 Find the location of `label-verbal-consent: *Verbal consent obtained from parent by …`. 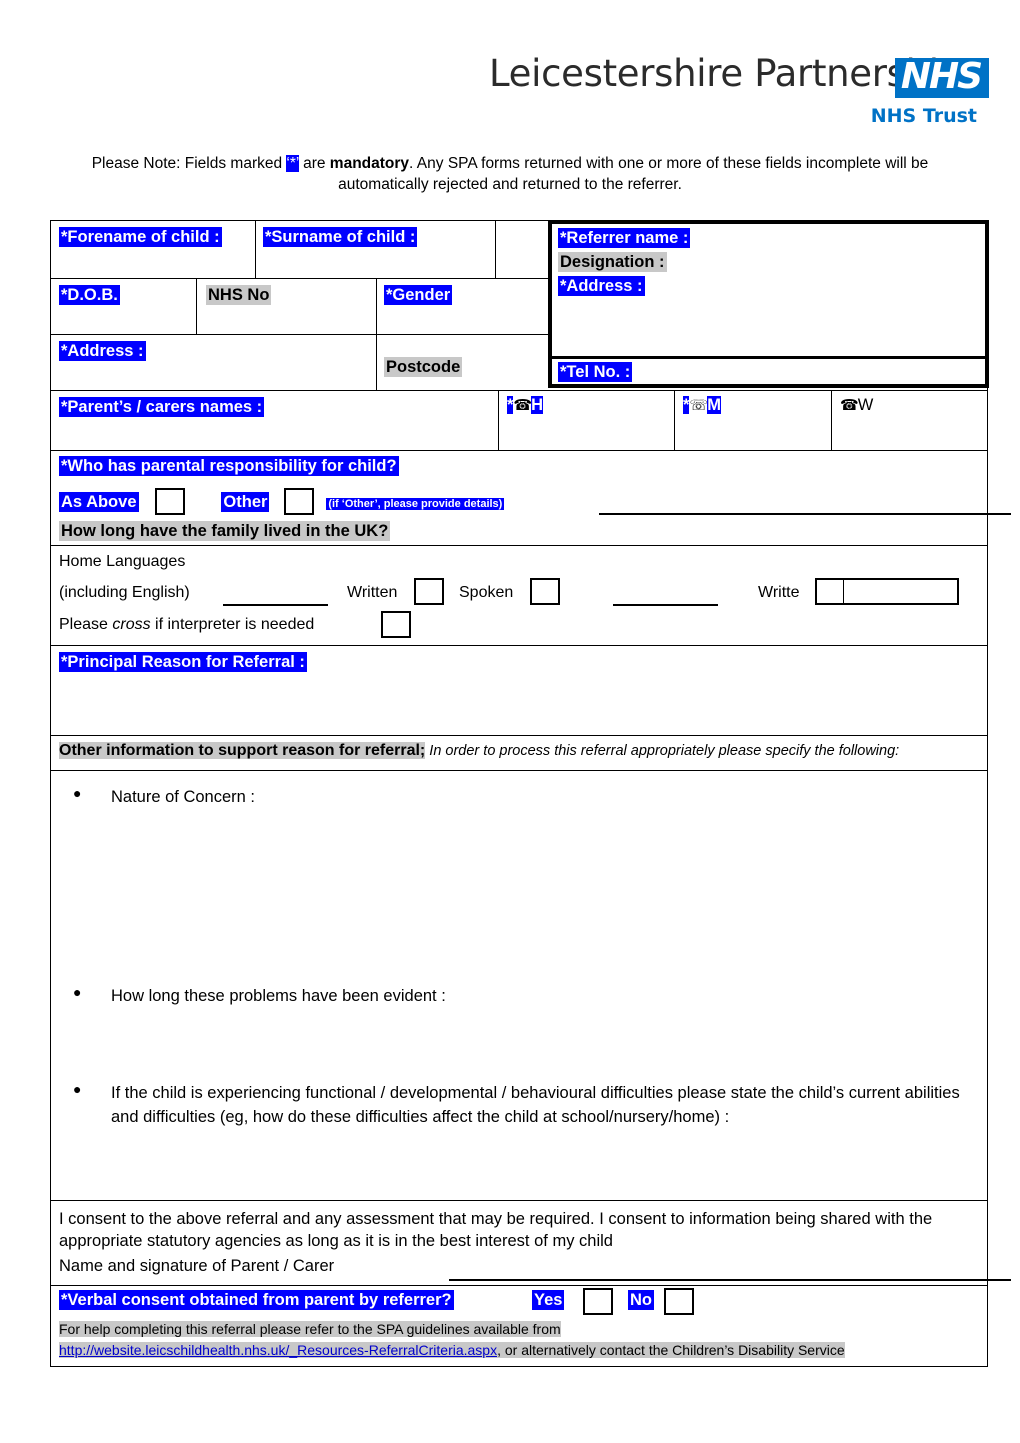

label-verbal-consent: *Verbal consent obtained from parent by … is located at coordinates (256, 1300).